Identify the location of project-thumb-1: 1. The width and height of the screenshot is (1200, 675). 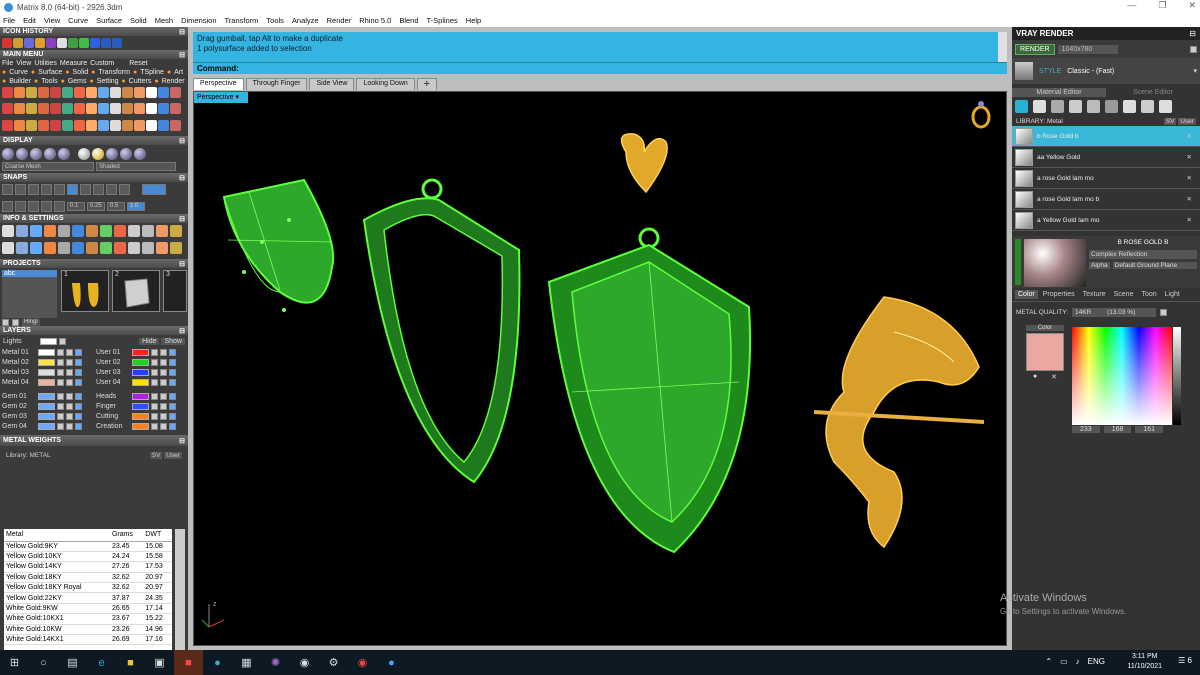
(85, 291).